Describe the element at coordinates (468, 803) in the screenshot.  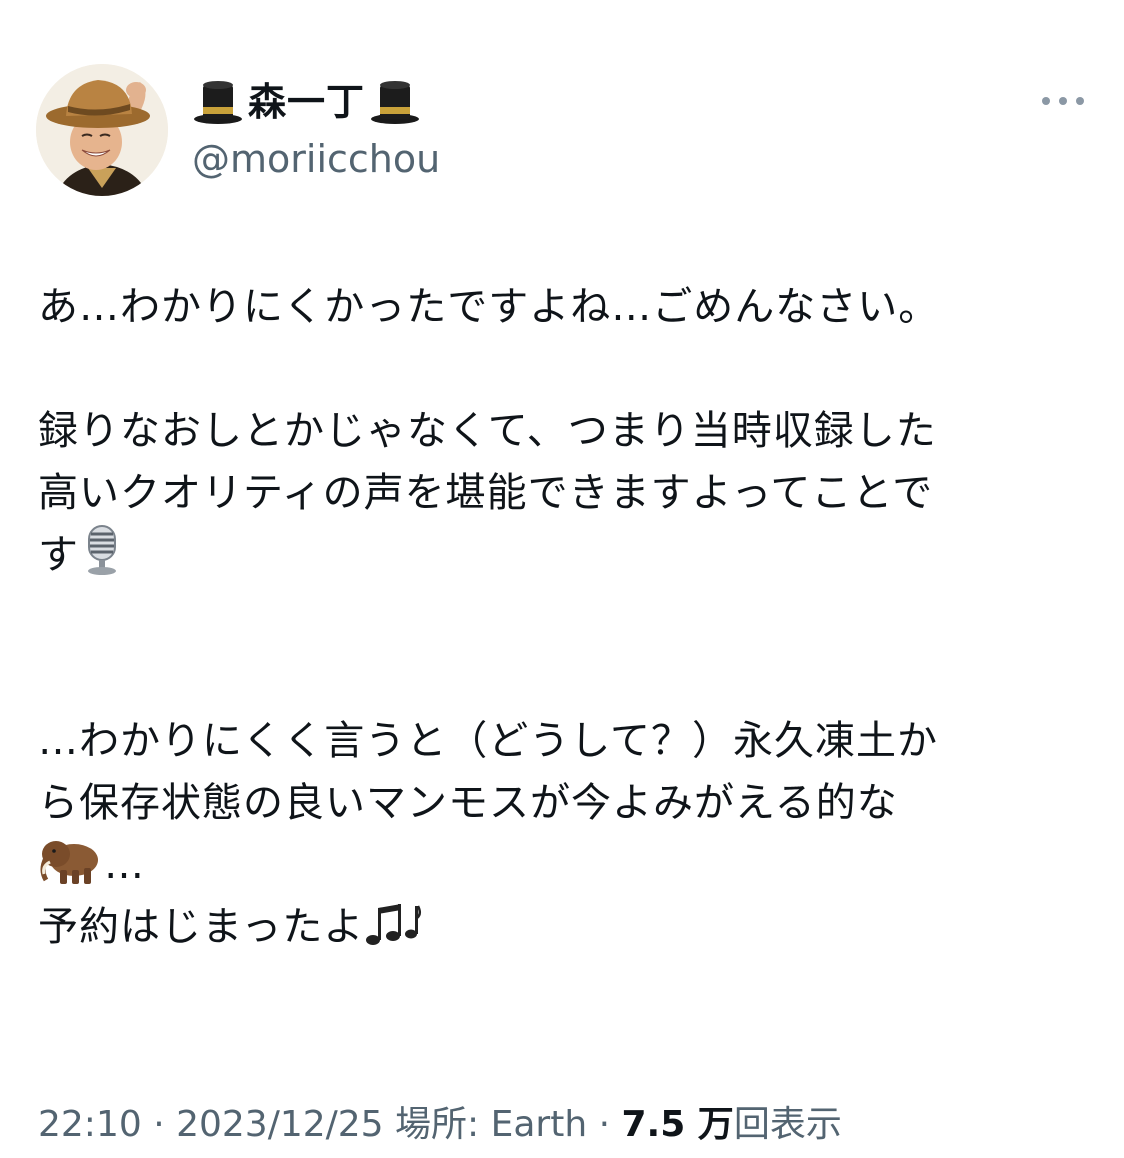
I see `tweet-line: ら保存状態の良いマンモスが今よみがえる的な` at that location.